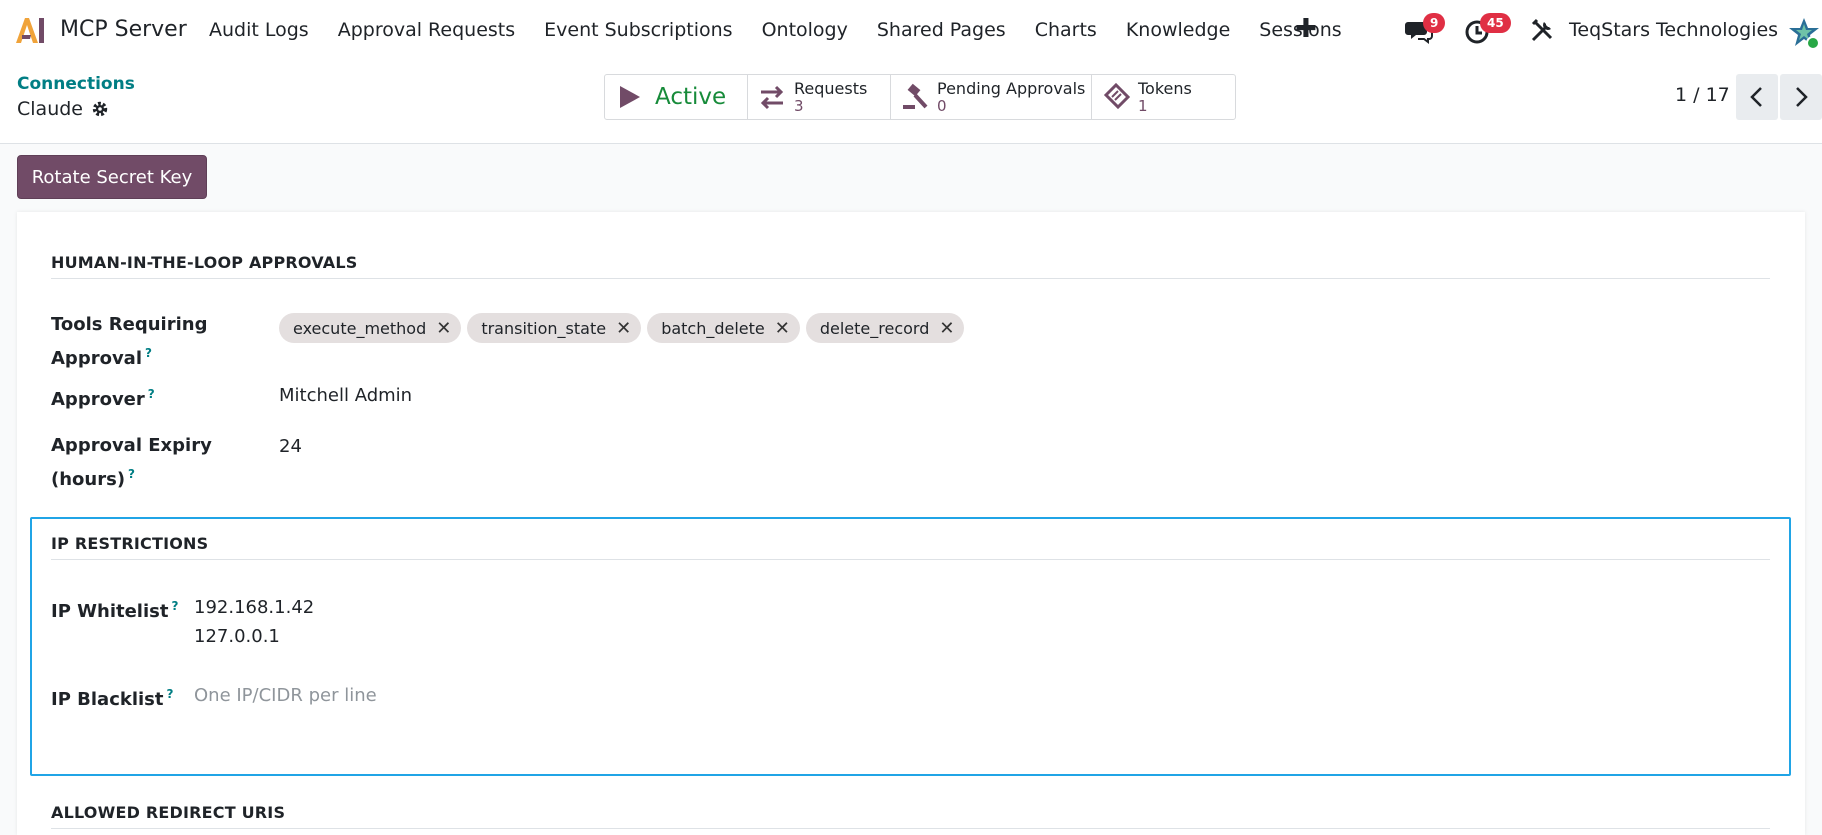  What do you see at coordinates (1143, 105) in the screenshot?
I see `tokens-value: 1` at bounding box center [1143, 105].